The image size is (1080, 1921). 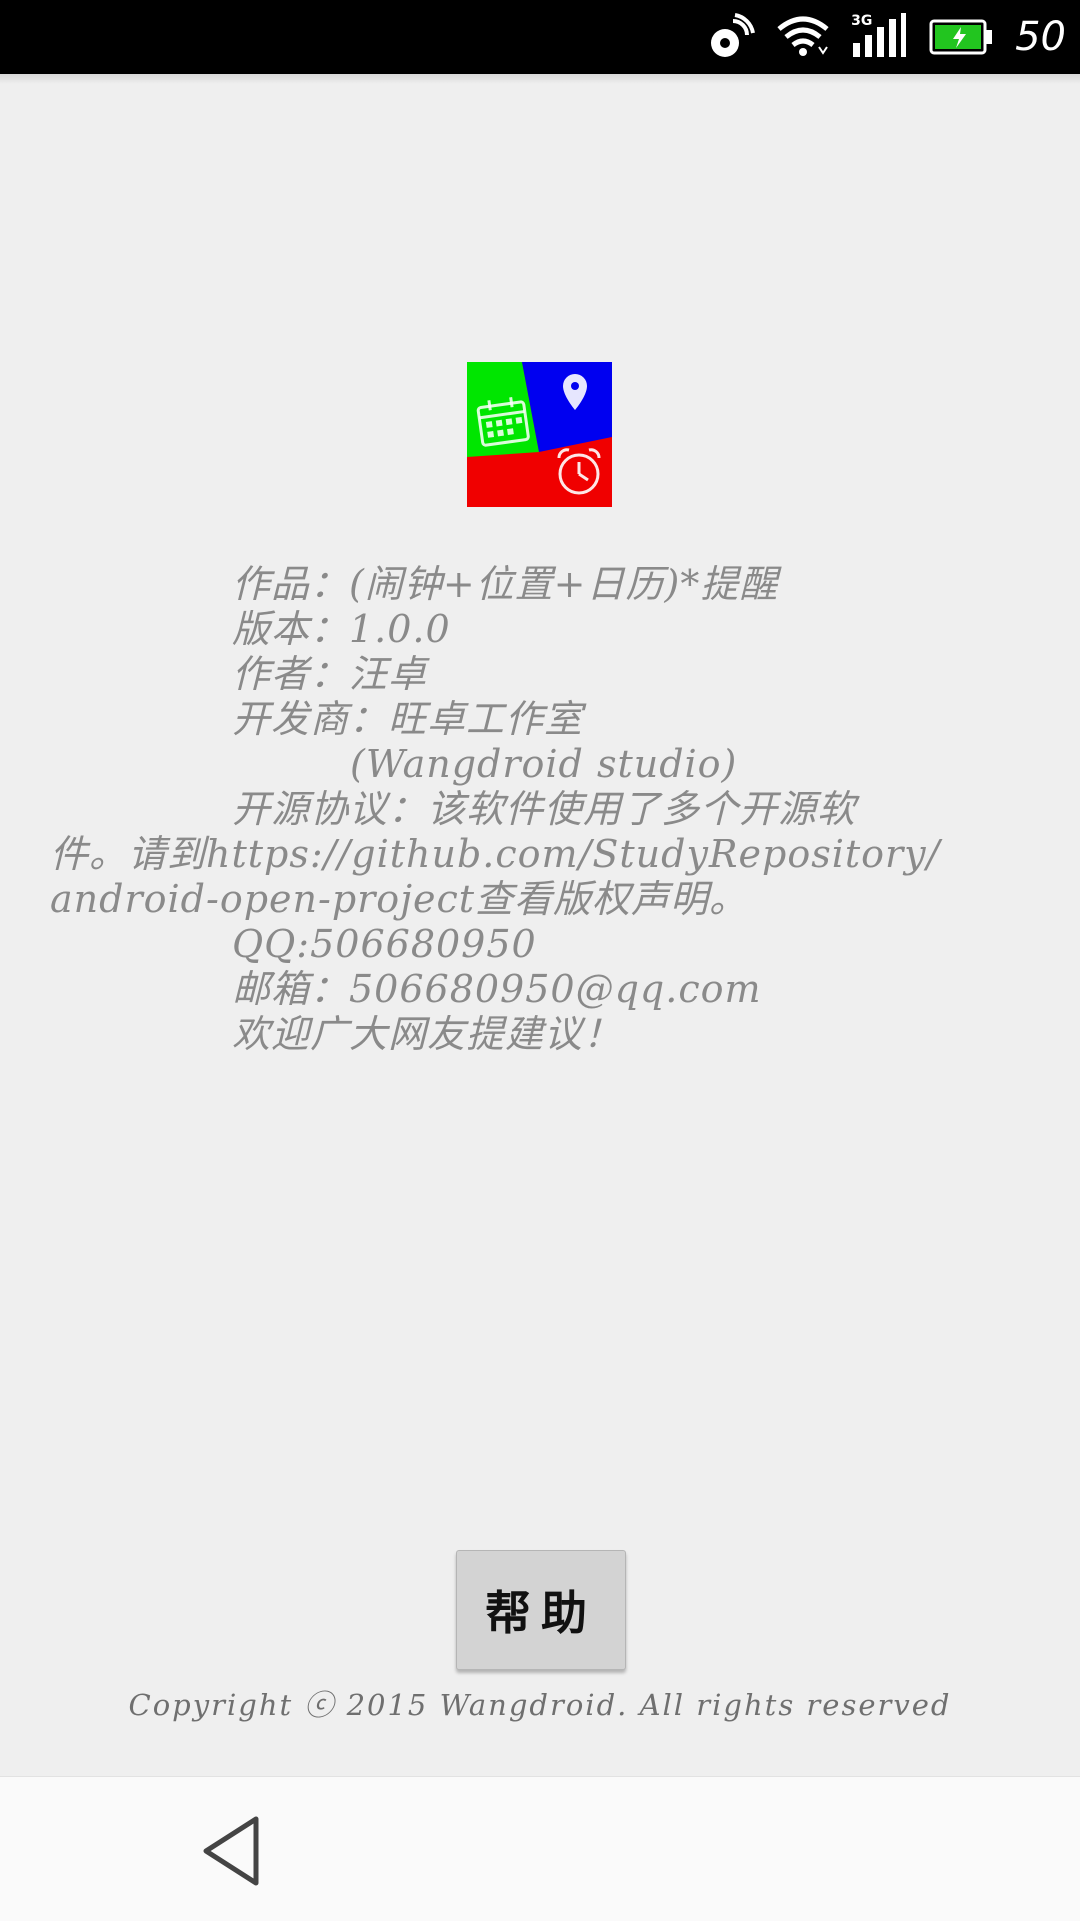 I want to click on wifi-icon, so click(x=803, y=37).